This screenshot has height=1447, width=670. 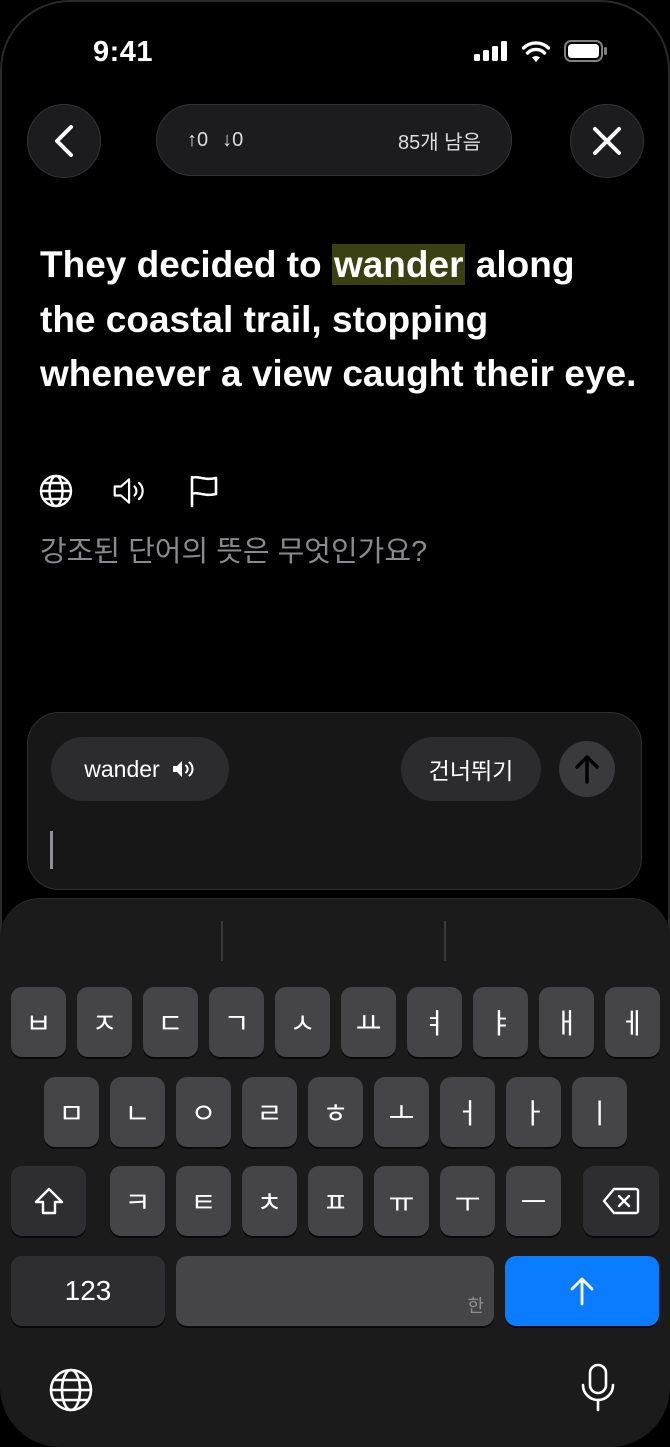 I want to click on key-ㅓ: ㅓ, so click(x=467, y=1112).